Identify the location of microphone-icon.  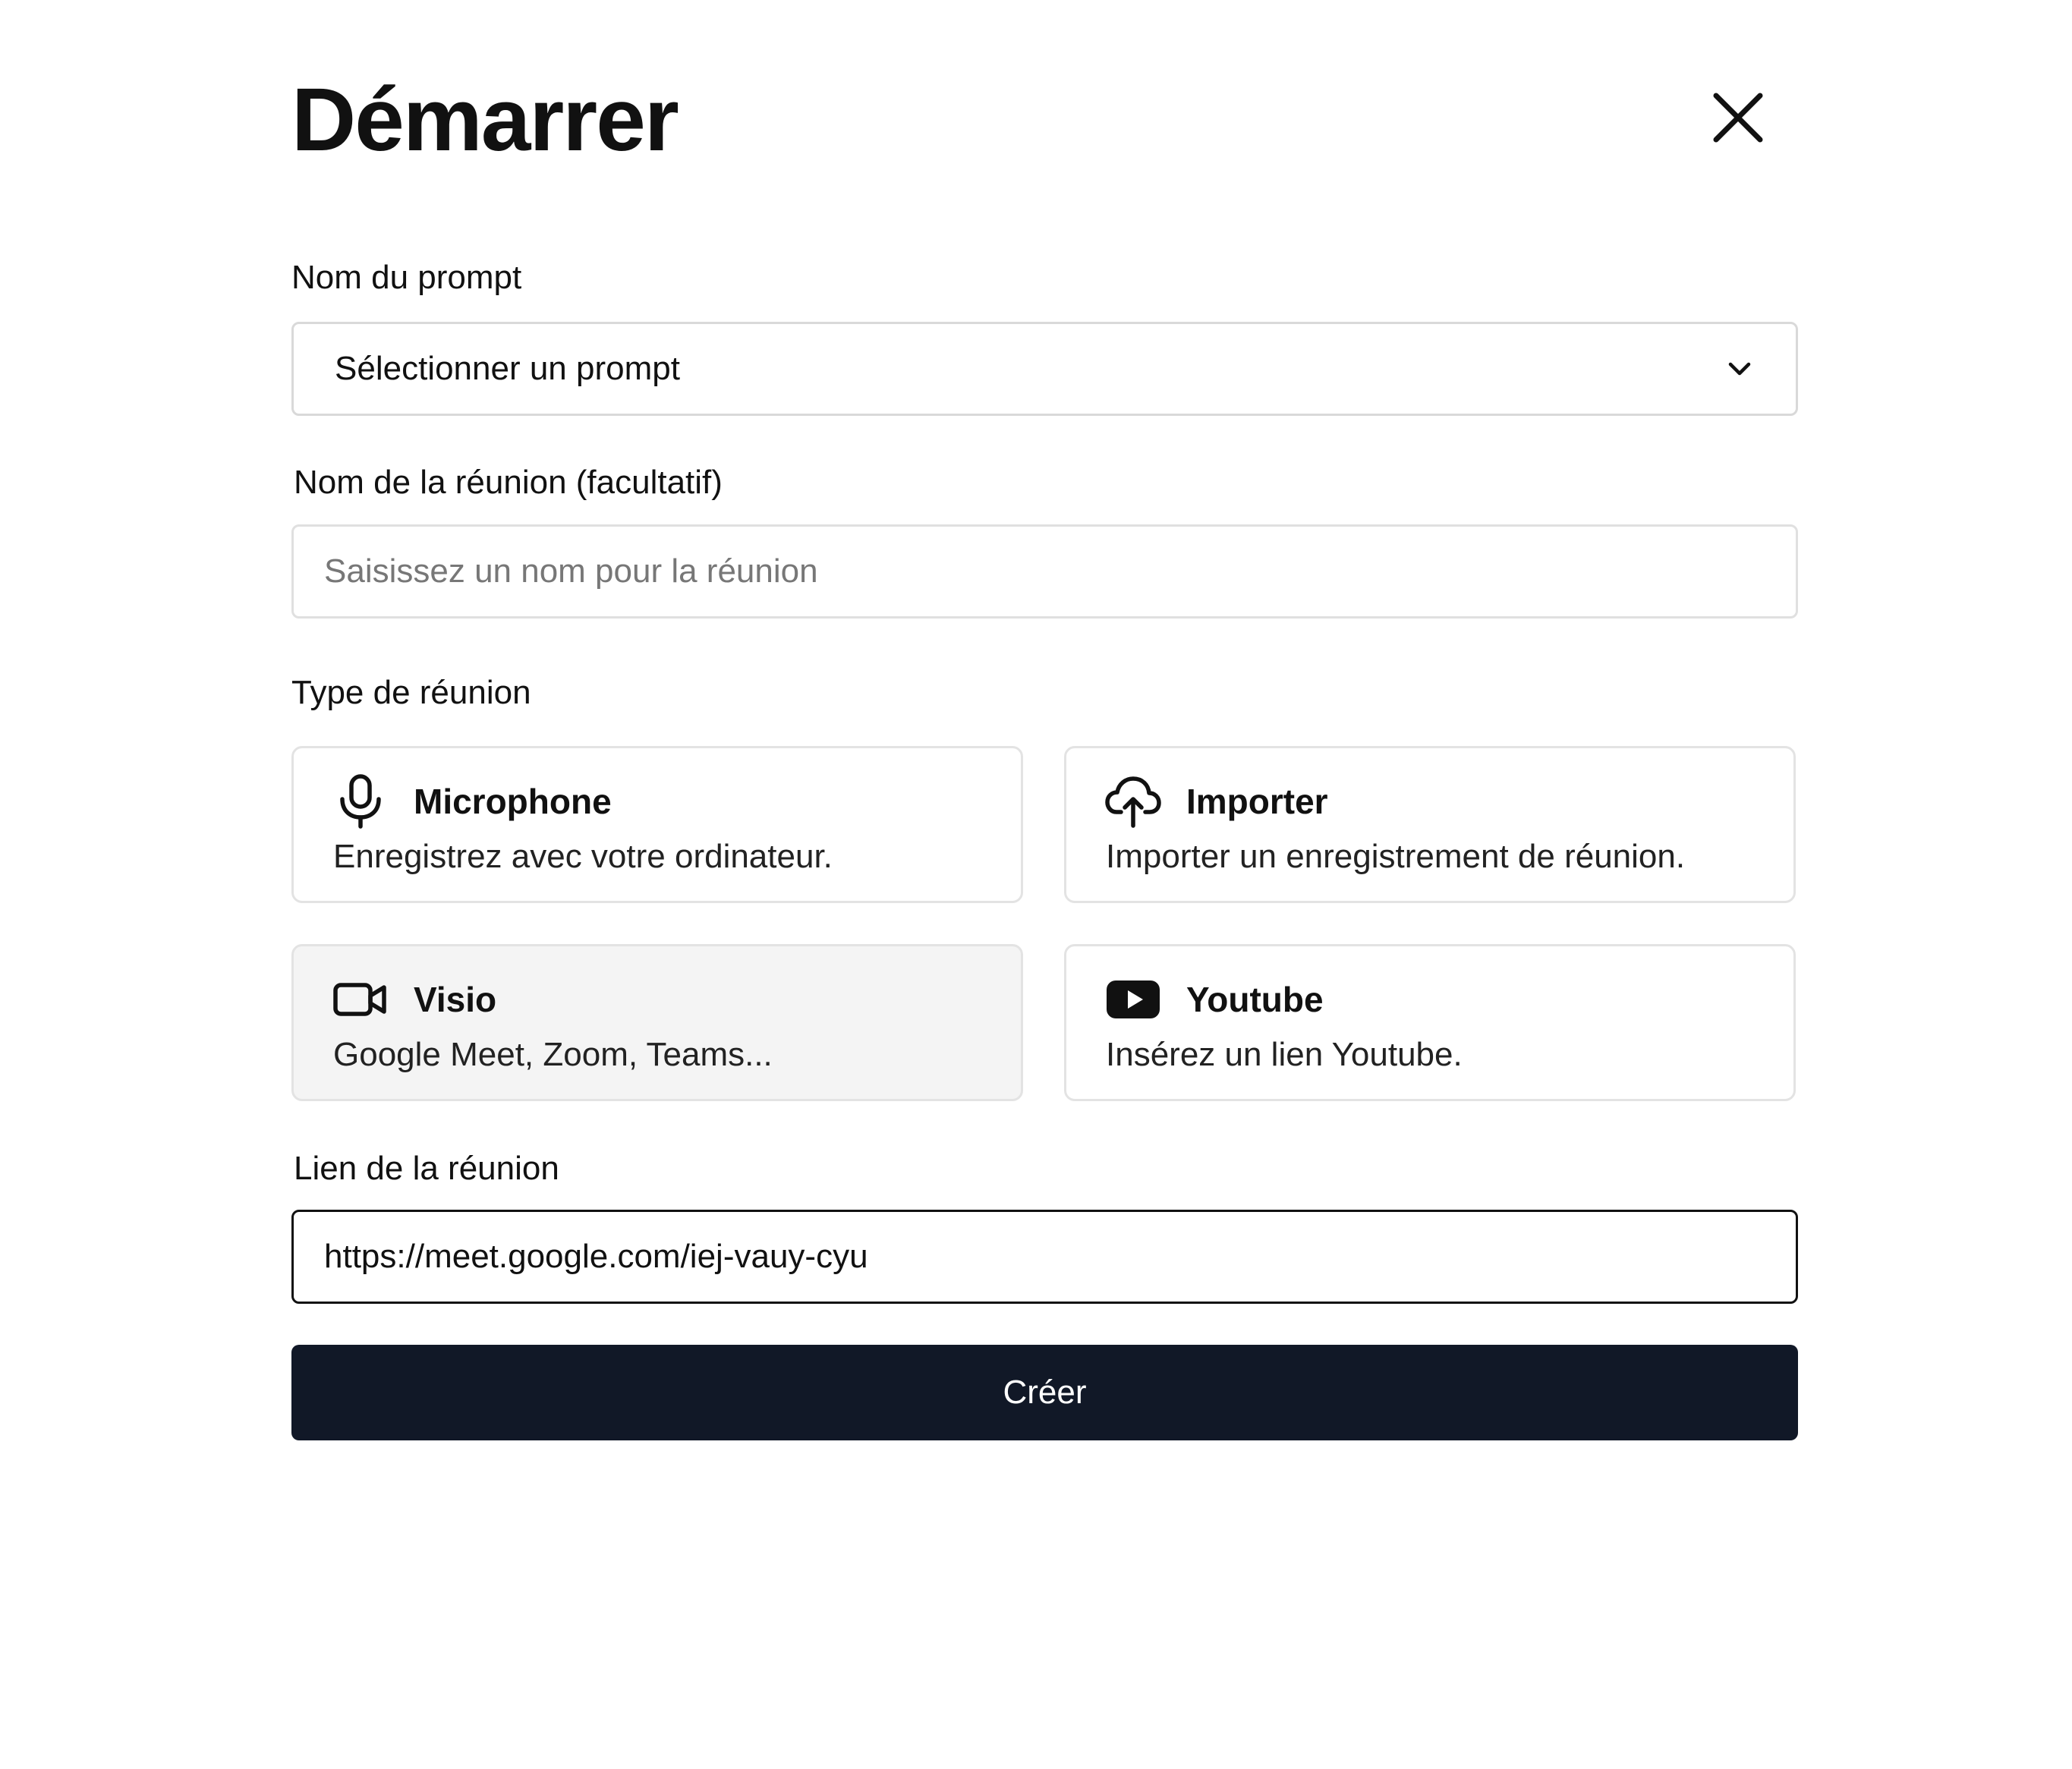
(360, 802).